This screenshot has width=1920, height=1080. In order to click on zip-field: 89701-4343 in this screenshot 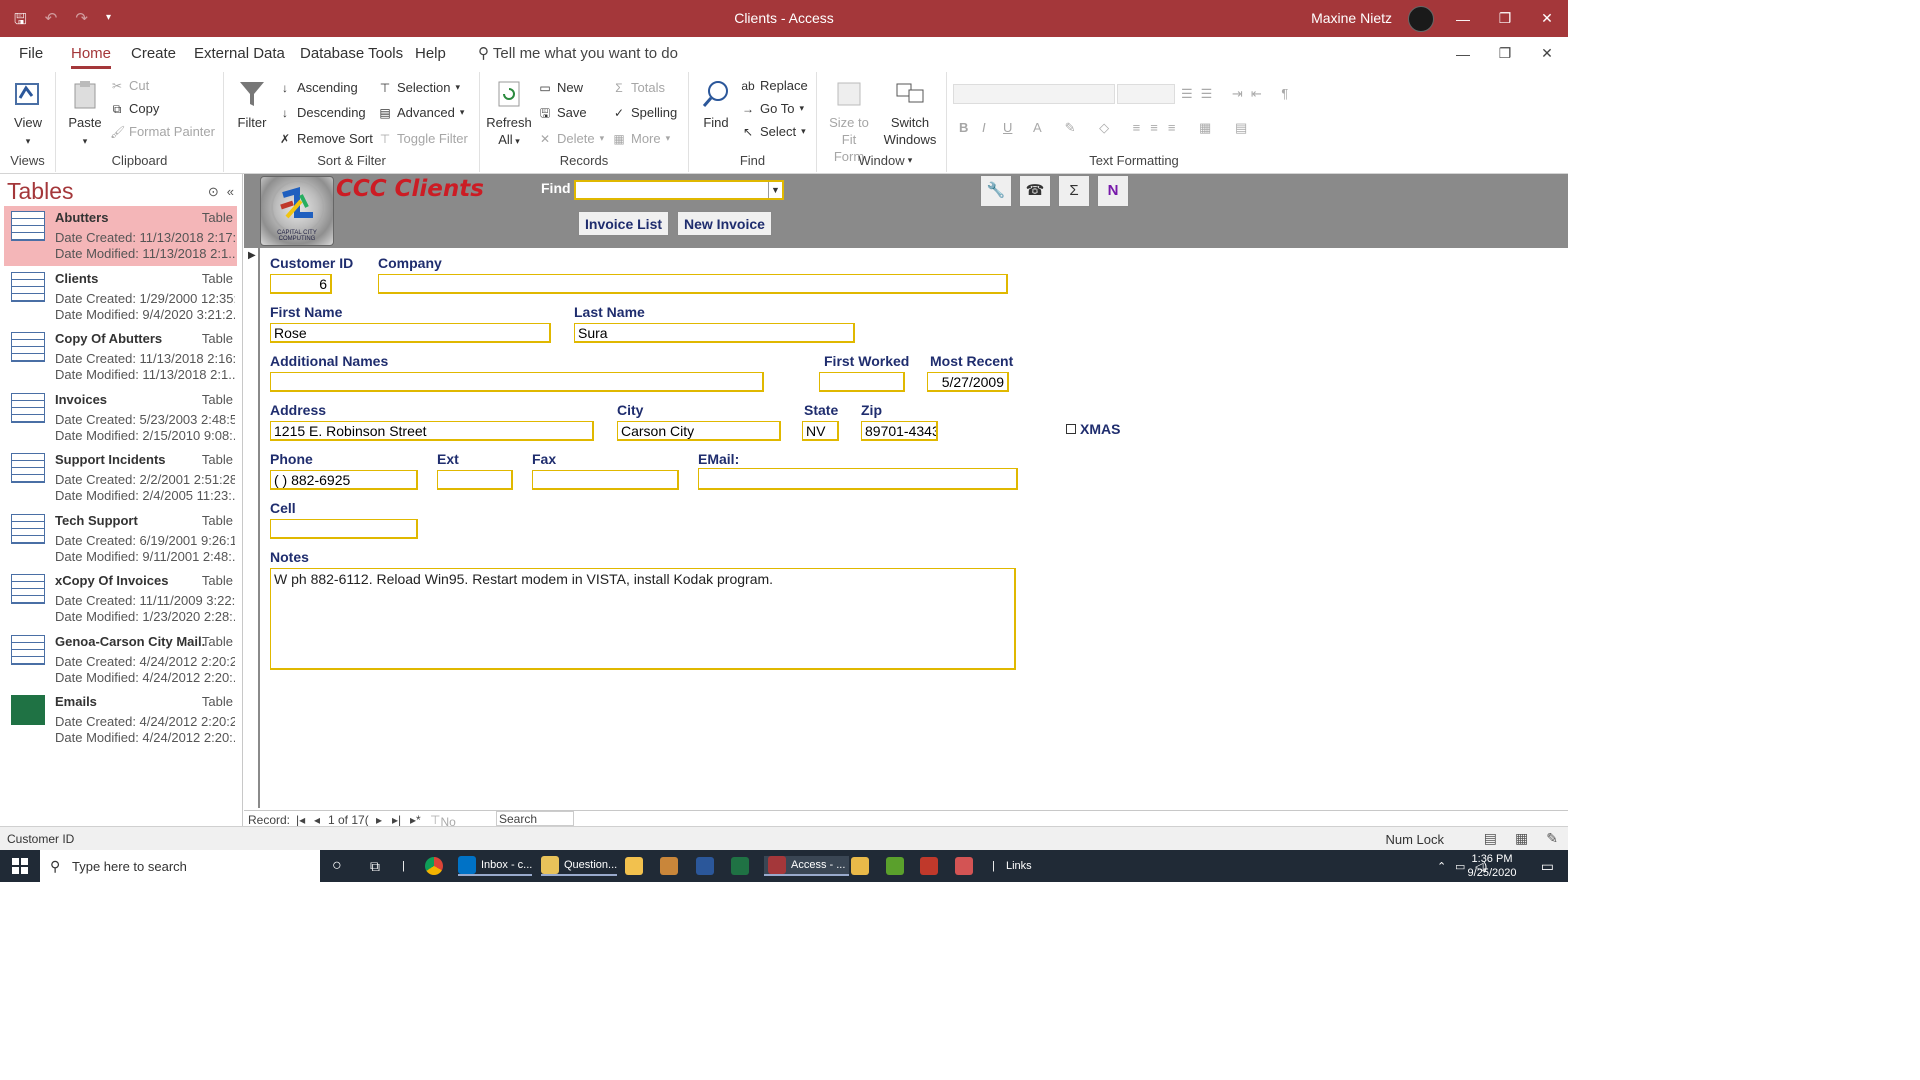, I will do `click(899, 431)`.